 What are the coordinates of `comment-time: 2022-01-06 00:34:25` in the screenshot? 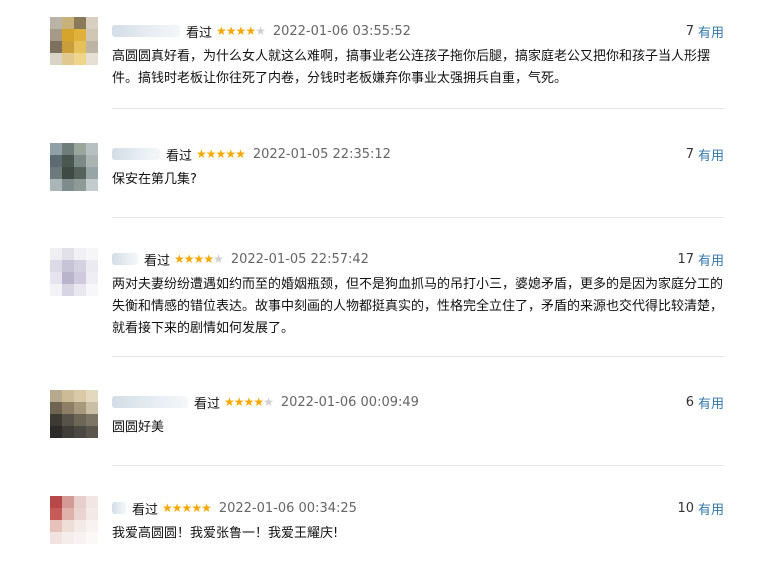 It's located at (287, 508).